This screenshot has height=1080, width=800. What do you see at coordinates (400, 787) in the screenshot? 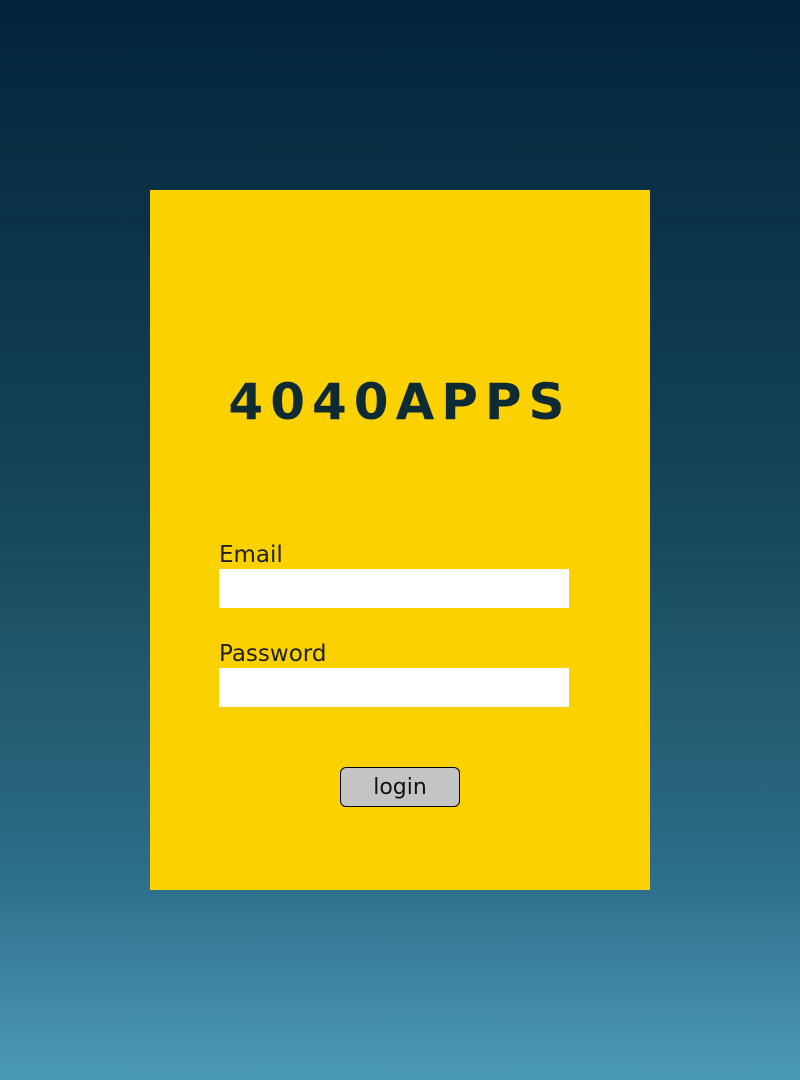
I see `login-button: login` at bounding box center [400, 787].